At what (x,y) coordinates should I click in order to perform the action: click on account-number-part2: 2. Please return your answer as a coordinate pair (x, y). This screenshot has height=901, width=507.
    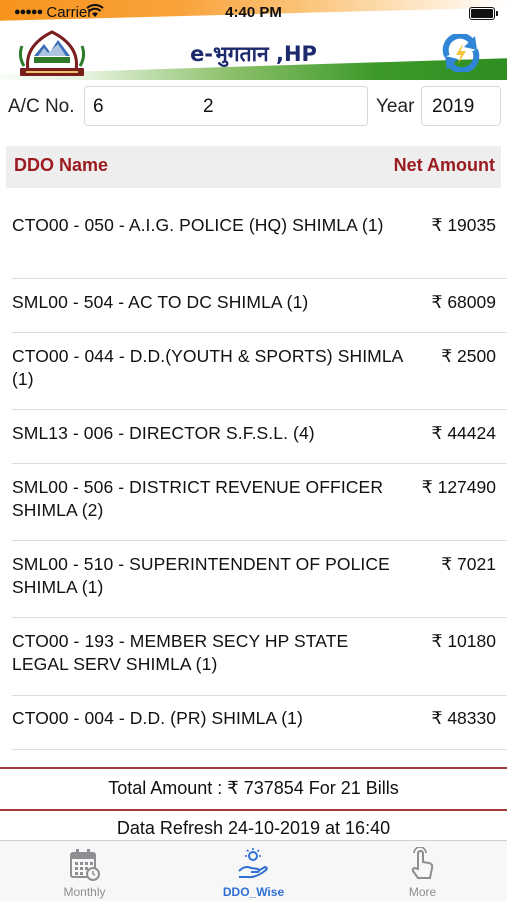
    Looking at the image, I should click on (208, 106).